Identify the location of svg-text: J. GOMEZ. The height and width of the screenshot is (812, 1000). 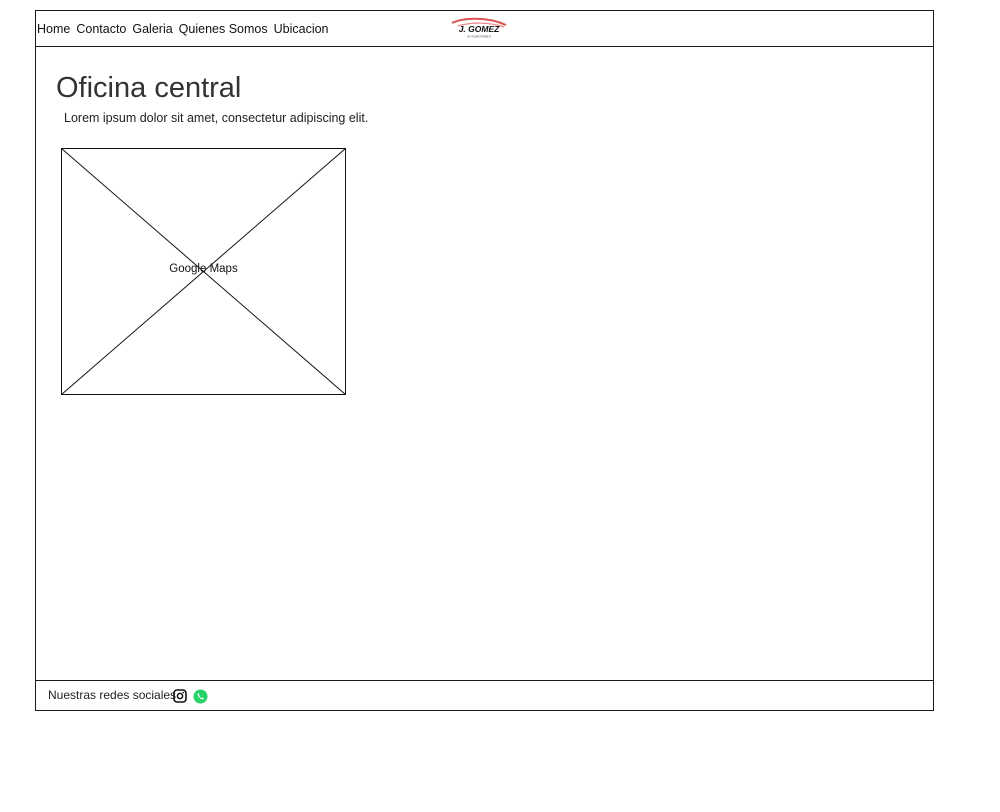
(479, 29).